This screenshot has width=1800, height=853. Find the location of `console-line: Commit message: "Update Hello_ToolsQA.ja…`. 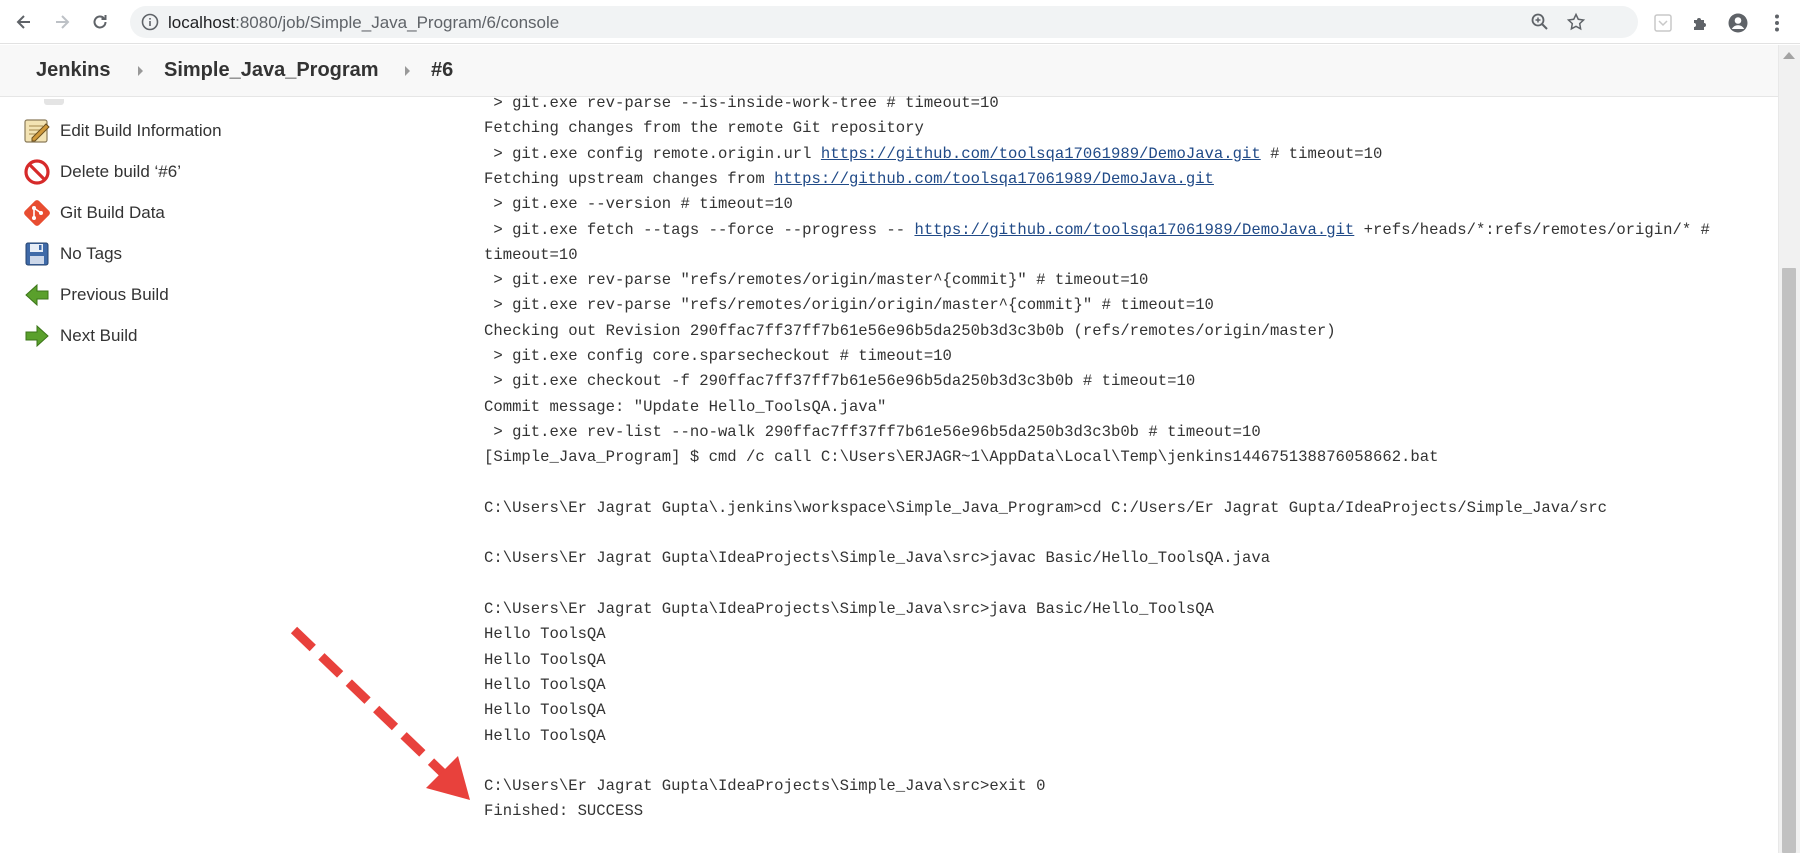

console-line: Commit message: "Update Hello_ToolsQA.ja… is located at coordinates (685, 406).